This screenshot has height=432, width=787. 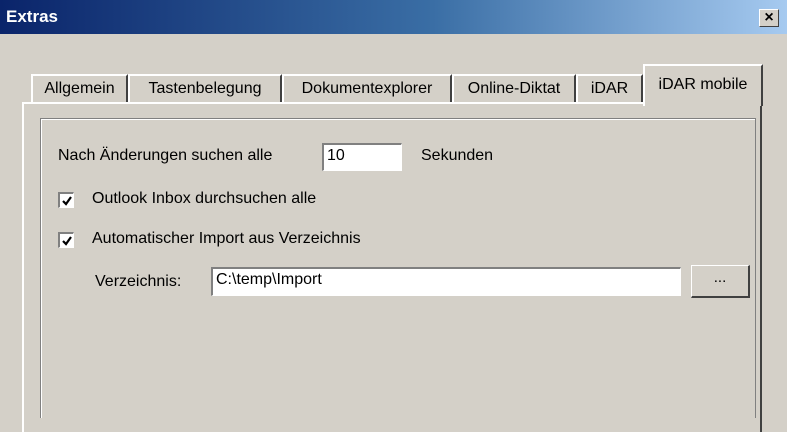 I want to click on interval-input: 10, so click(x=362, y=157).